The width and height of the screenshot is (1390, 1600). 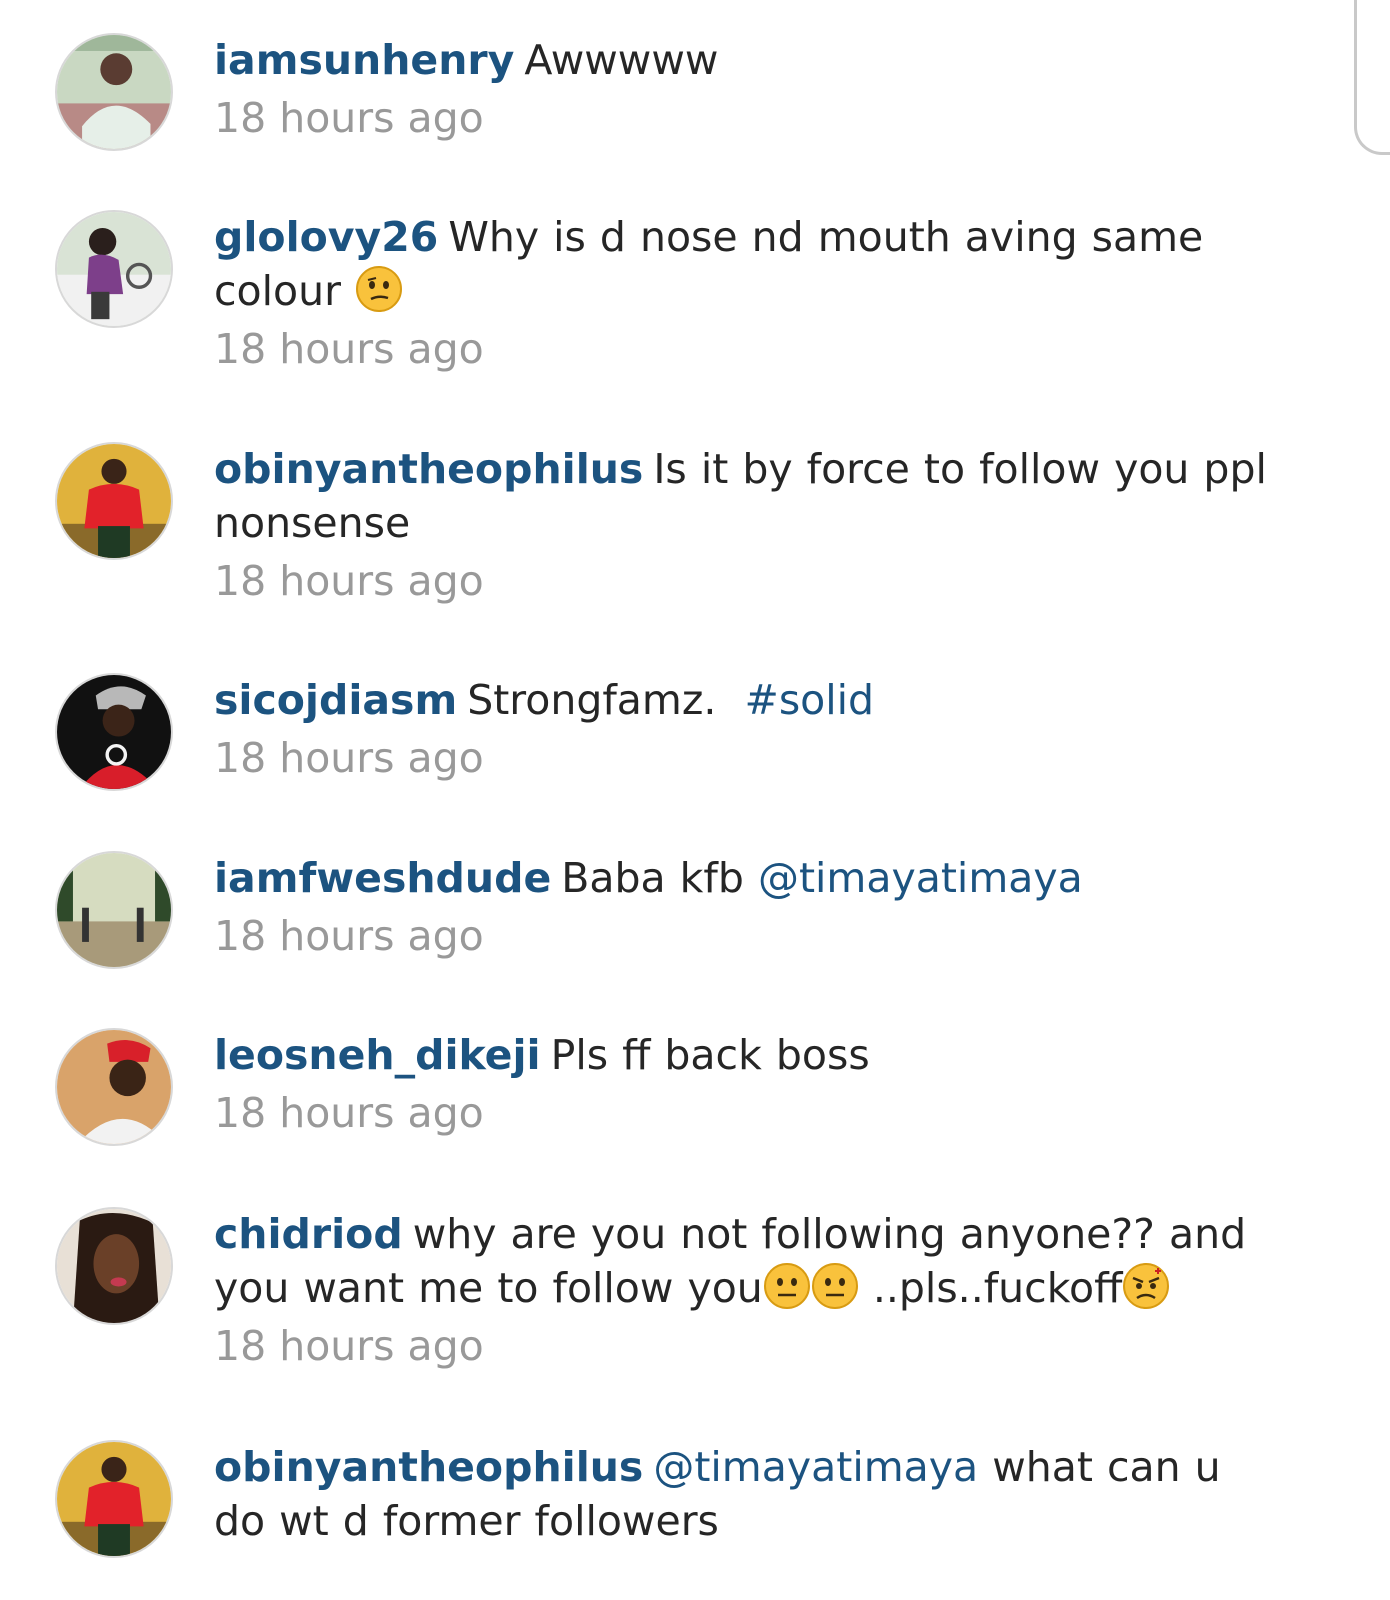 I want to click on comment-username: sicojdiasm, so click(x=335, y=700).